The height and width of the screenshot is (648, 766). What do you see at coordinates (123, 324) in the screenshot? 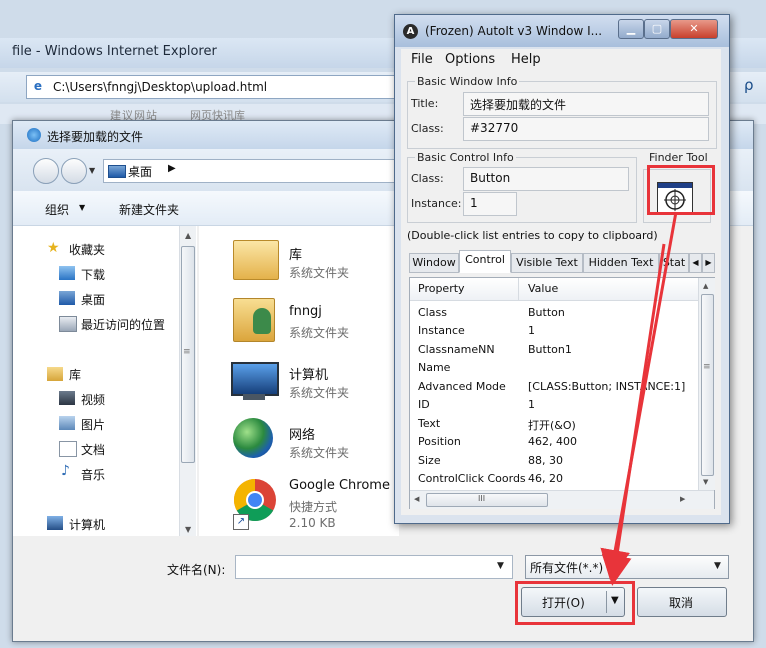
I see `nav-recent-places: 最近访问的位置` at bounding box center [123, 324].